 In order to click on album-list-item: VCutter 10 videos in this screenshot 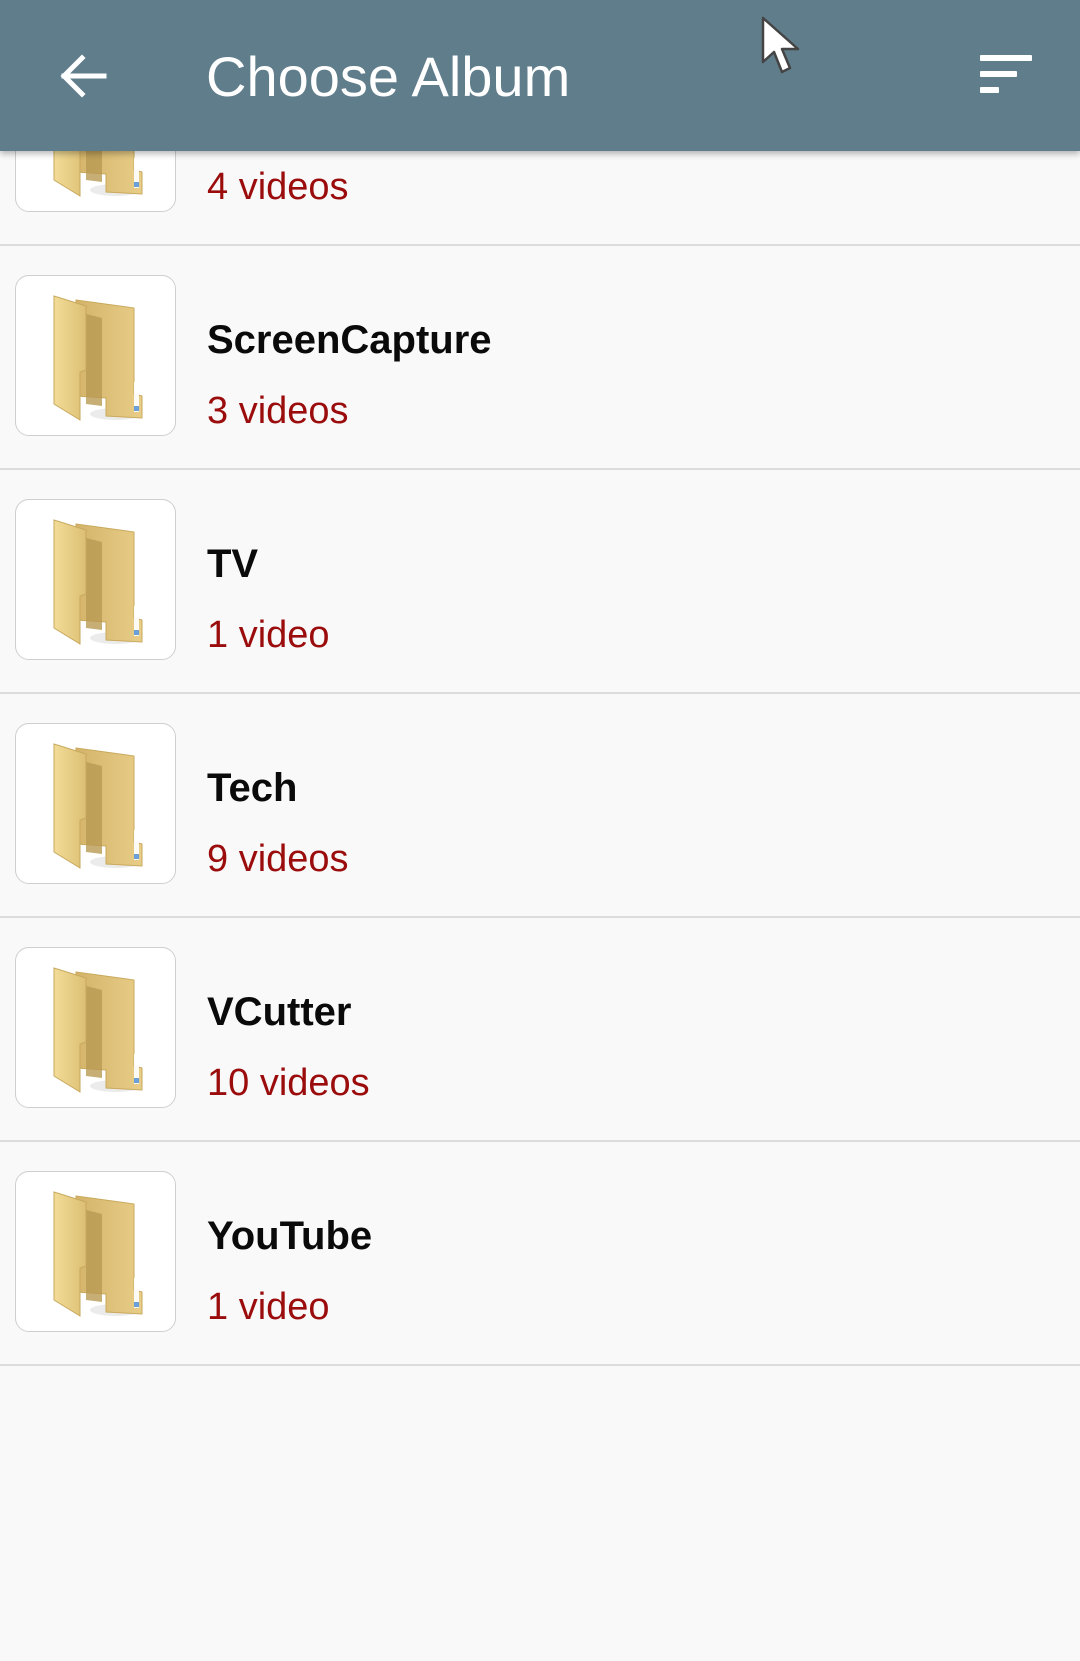, I will do `click(540, 1030)`.